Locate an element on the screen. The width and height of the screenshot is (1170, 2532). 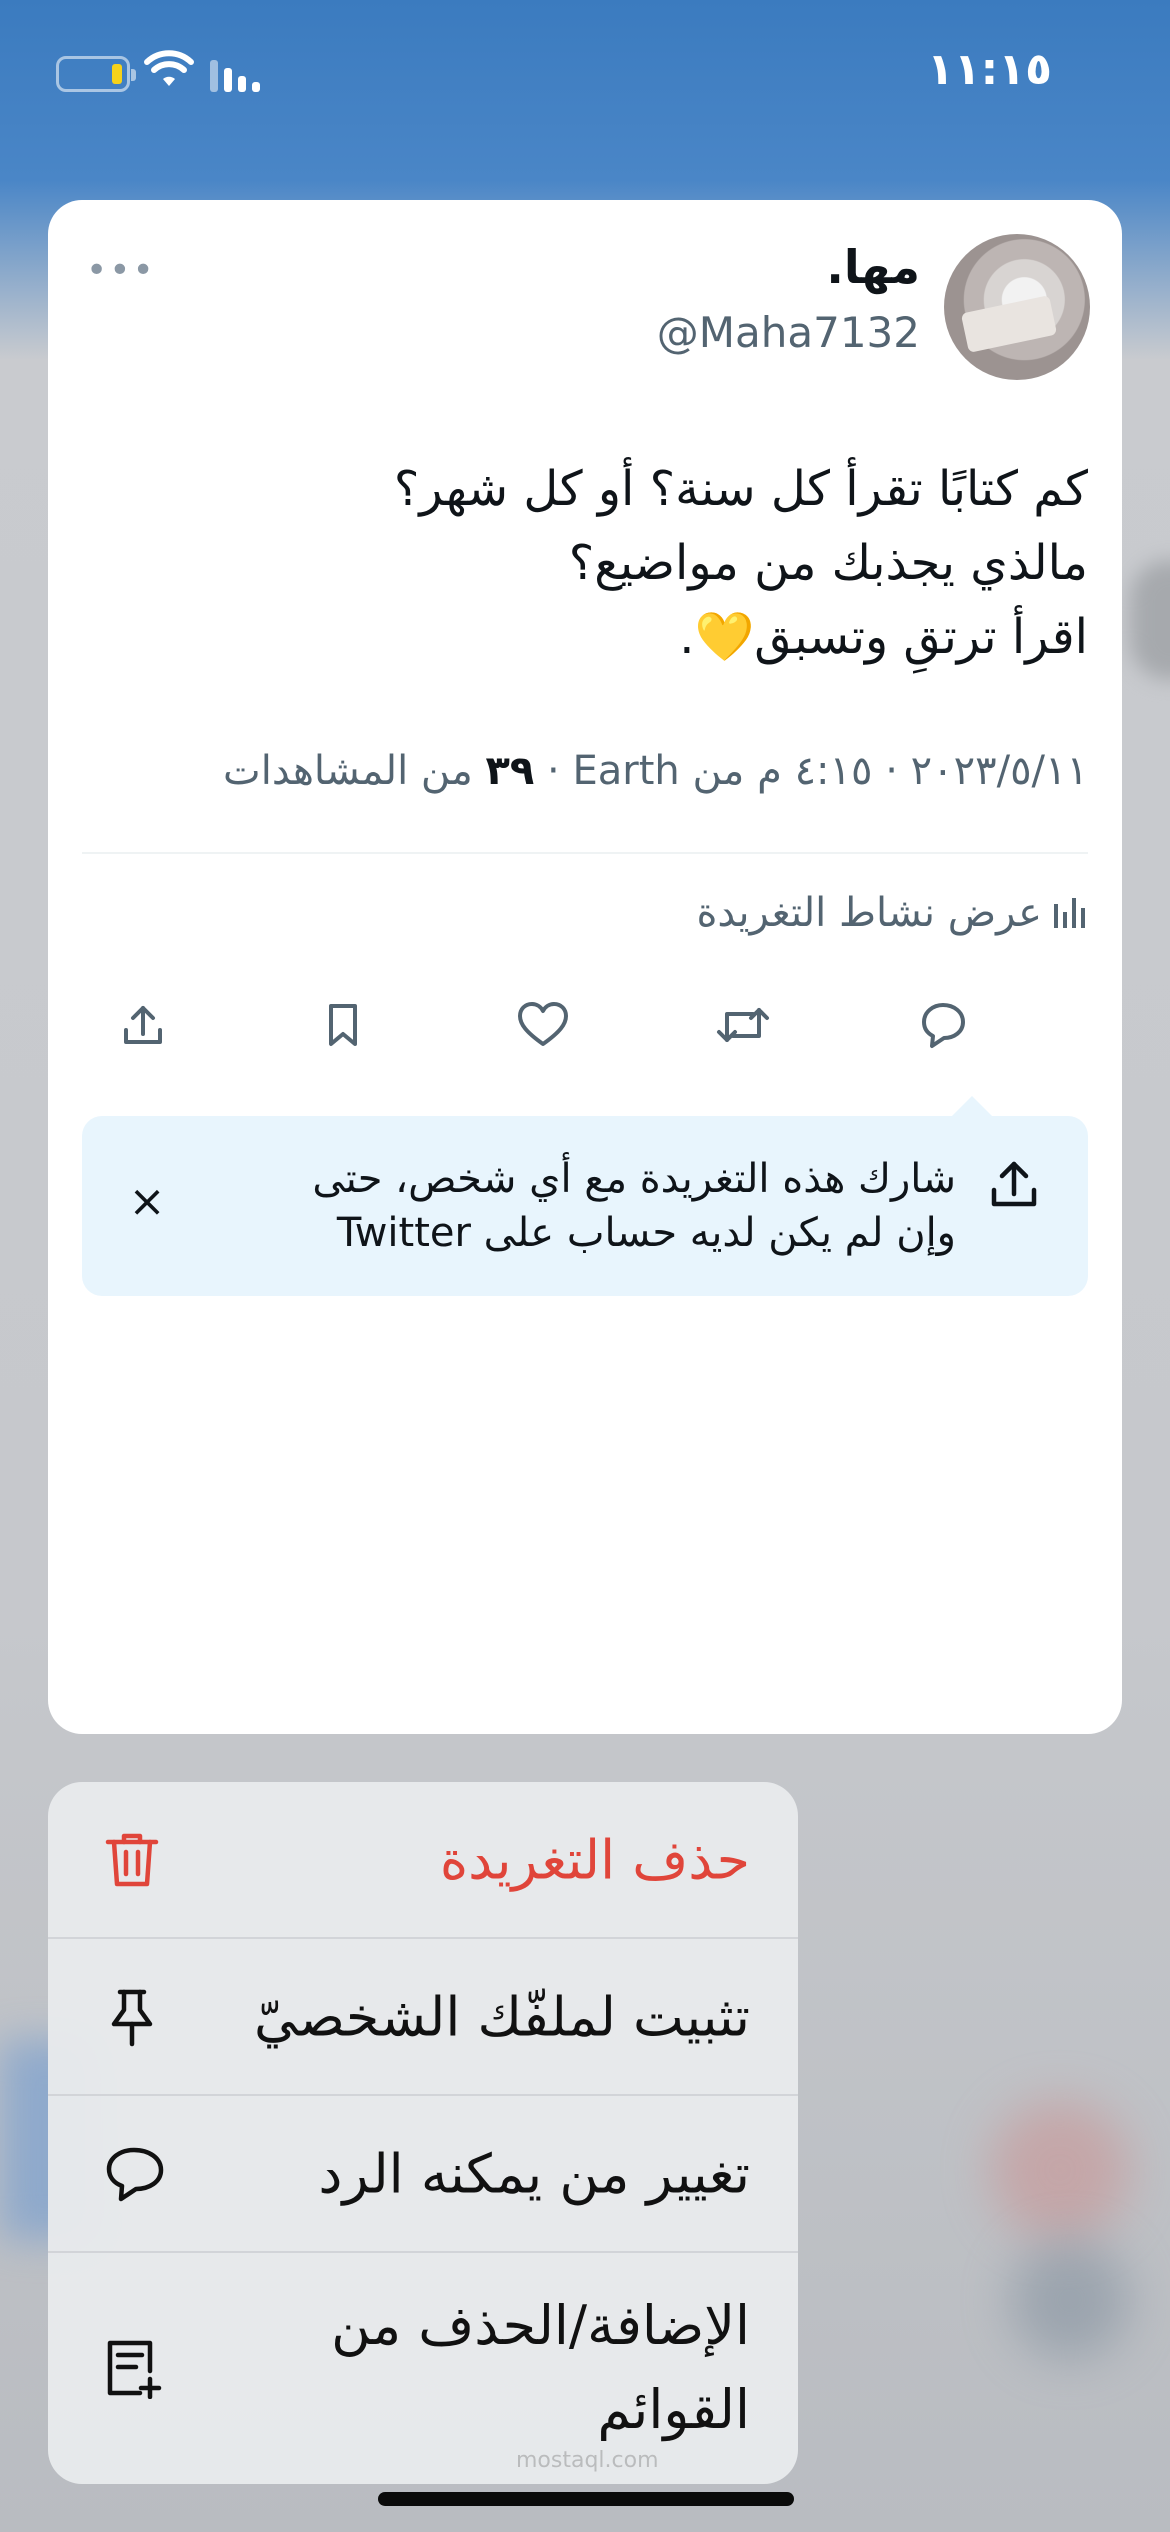
pin-icon is located at coordinates (132, 2017).